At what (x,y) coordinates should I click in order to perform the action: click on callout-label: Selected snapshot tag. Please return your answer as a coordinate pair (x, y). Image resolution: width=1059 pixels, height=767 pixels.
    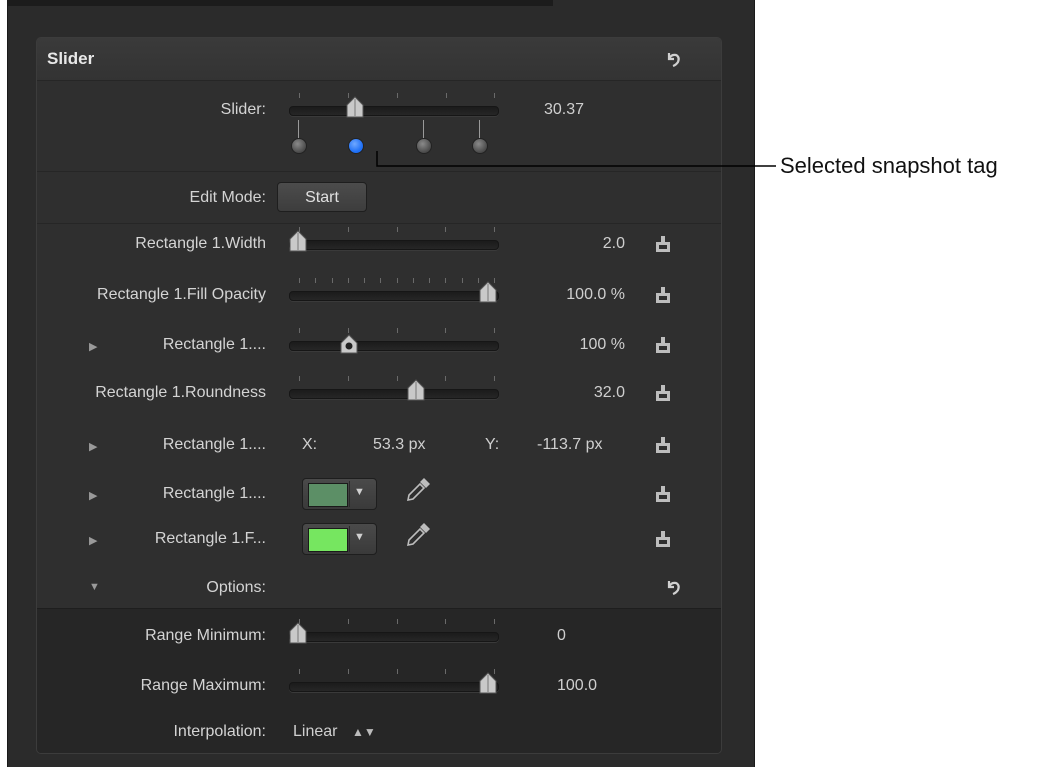
    Looking at the image, I should click on (889, 165).